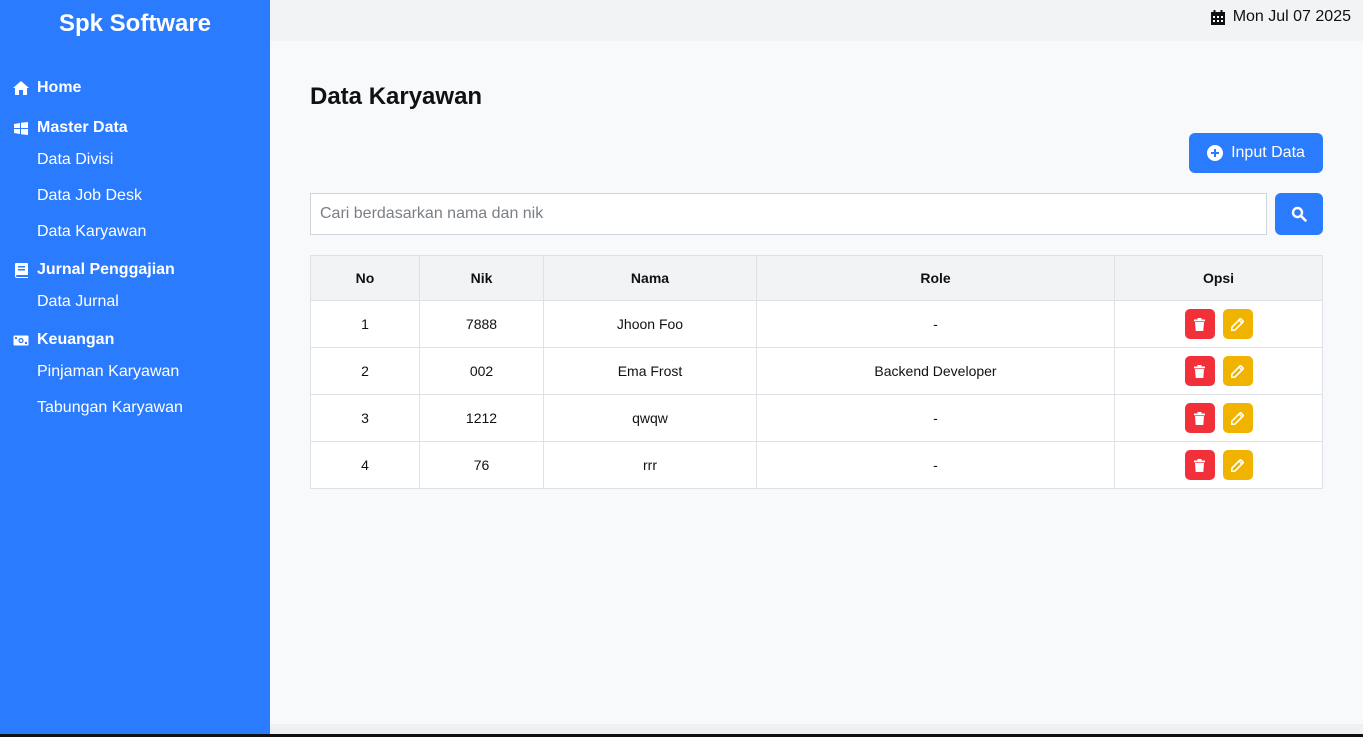 The image size is (1363, 737). What do you see at coordinates (1217, 17) in the screenshot?
I see `calendar-icon` at bounding box center [1217, 17].